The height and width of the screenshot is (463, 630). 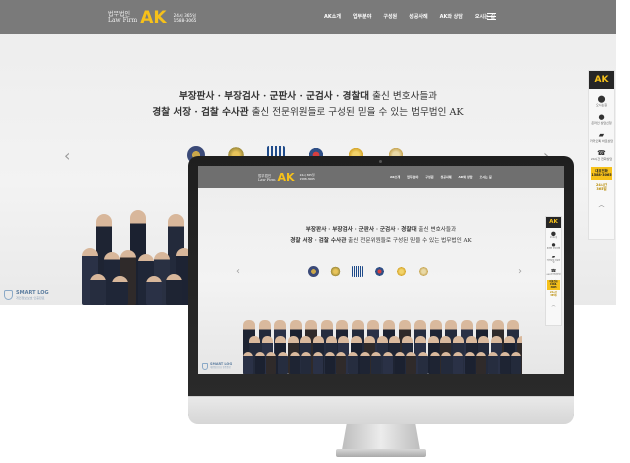 I want to click on screen-quickbar-item-phone: ☎ 24시간 전화상담, so click(x=553, y=272).